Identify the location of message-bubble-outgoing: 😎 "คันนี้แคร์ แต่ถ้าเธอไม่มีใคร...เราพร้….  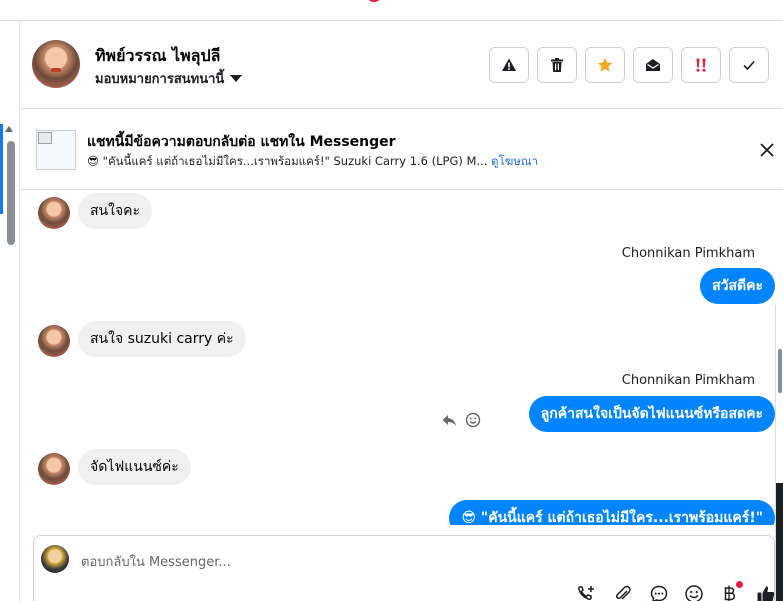
(612, 512).